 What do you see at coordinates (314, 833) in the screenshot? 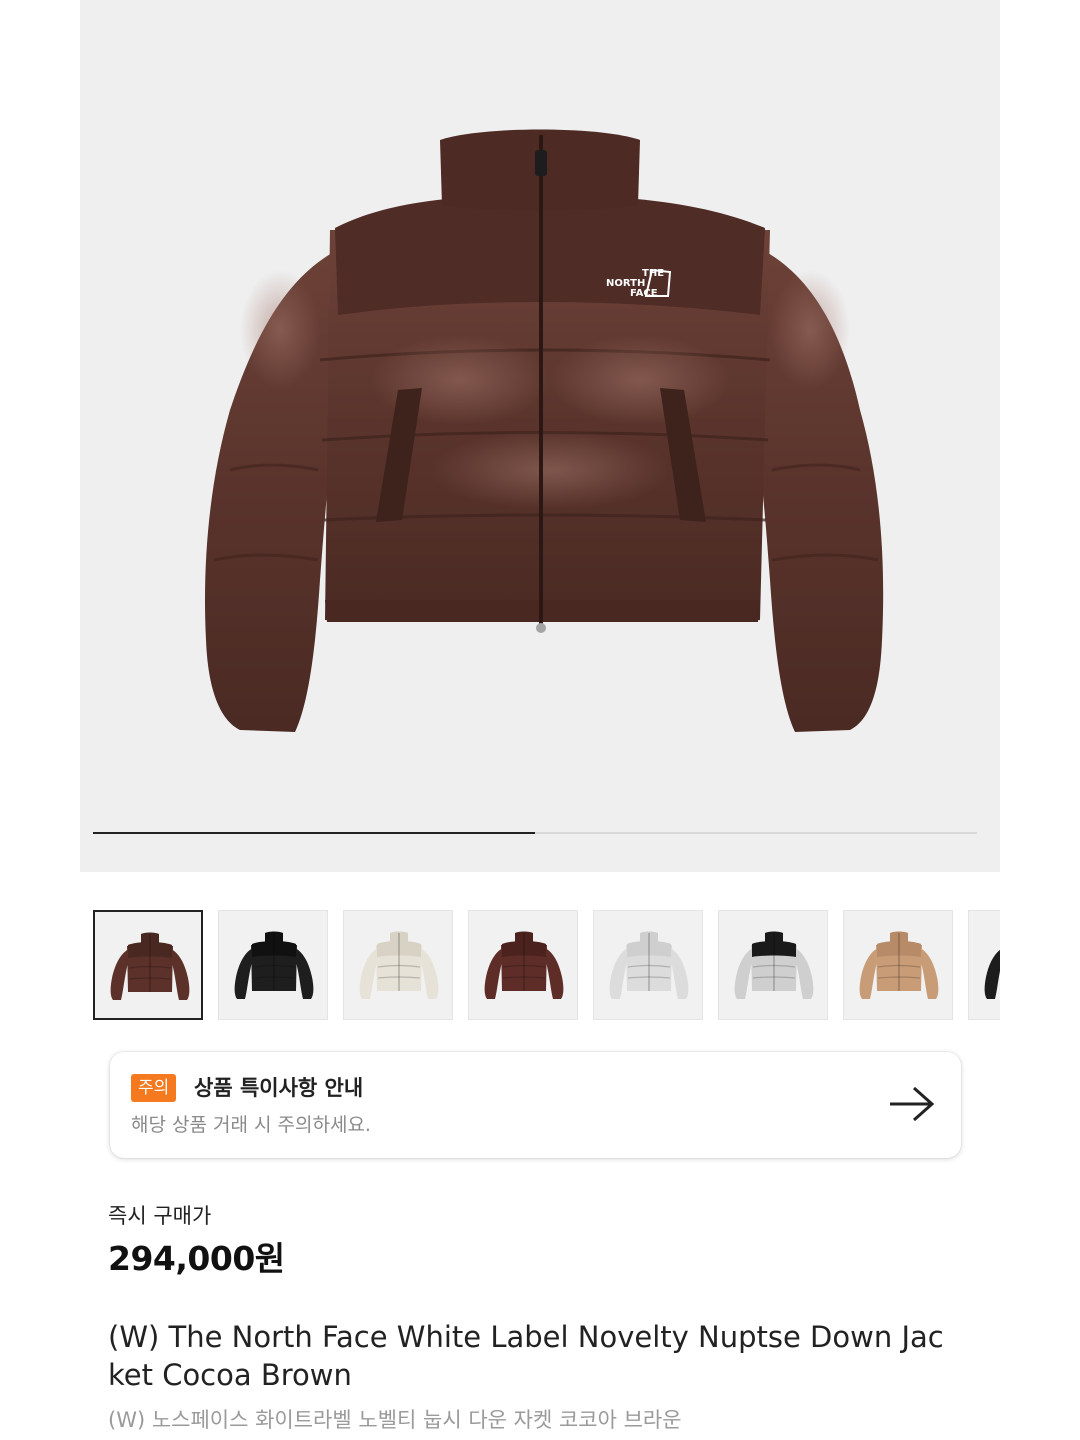
I see `gallery-progress-fill` at bounding box center [314, 833].